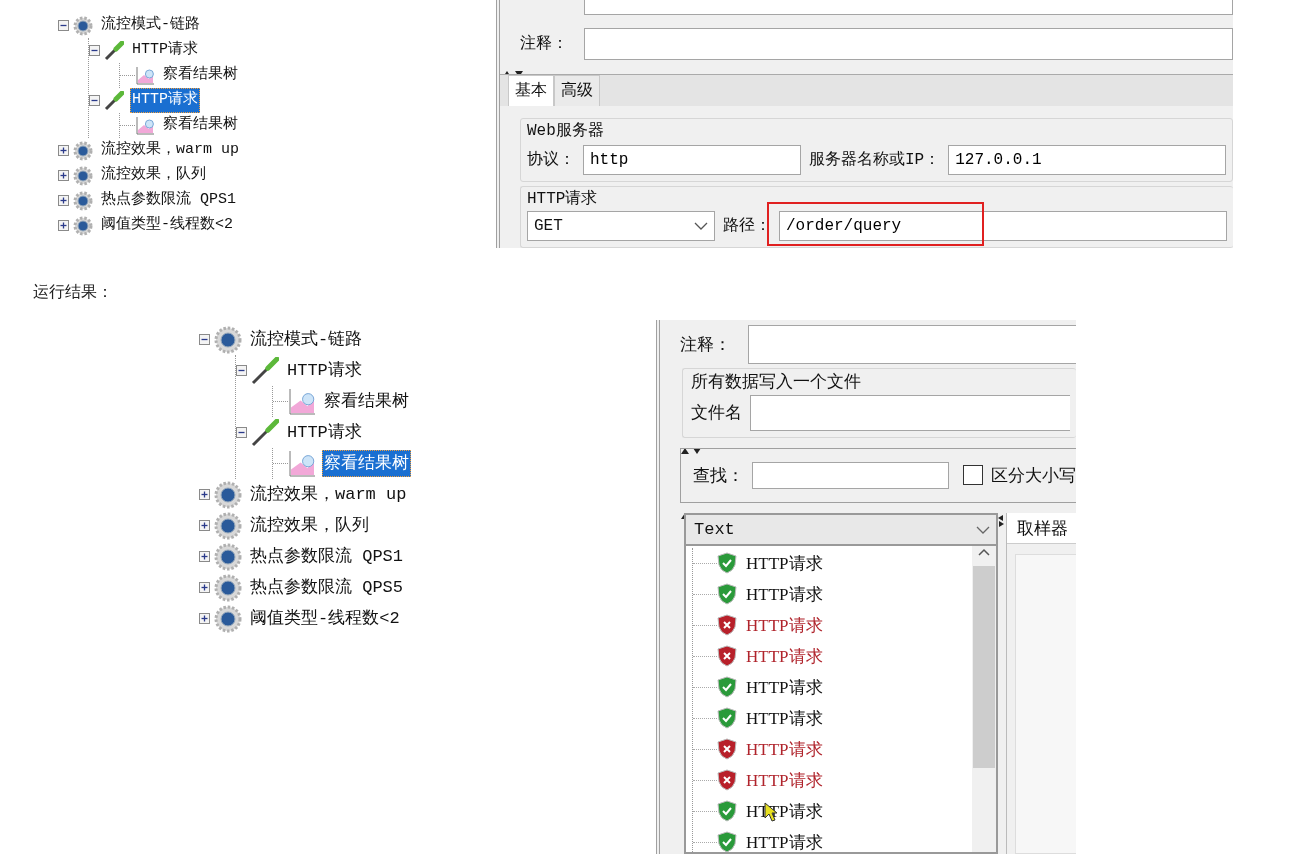 This screenshot has height=858, width=1289. Describe the element at coordinates (531, 90) in the screenshot. I see `tab: 基本` at that location.